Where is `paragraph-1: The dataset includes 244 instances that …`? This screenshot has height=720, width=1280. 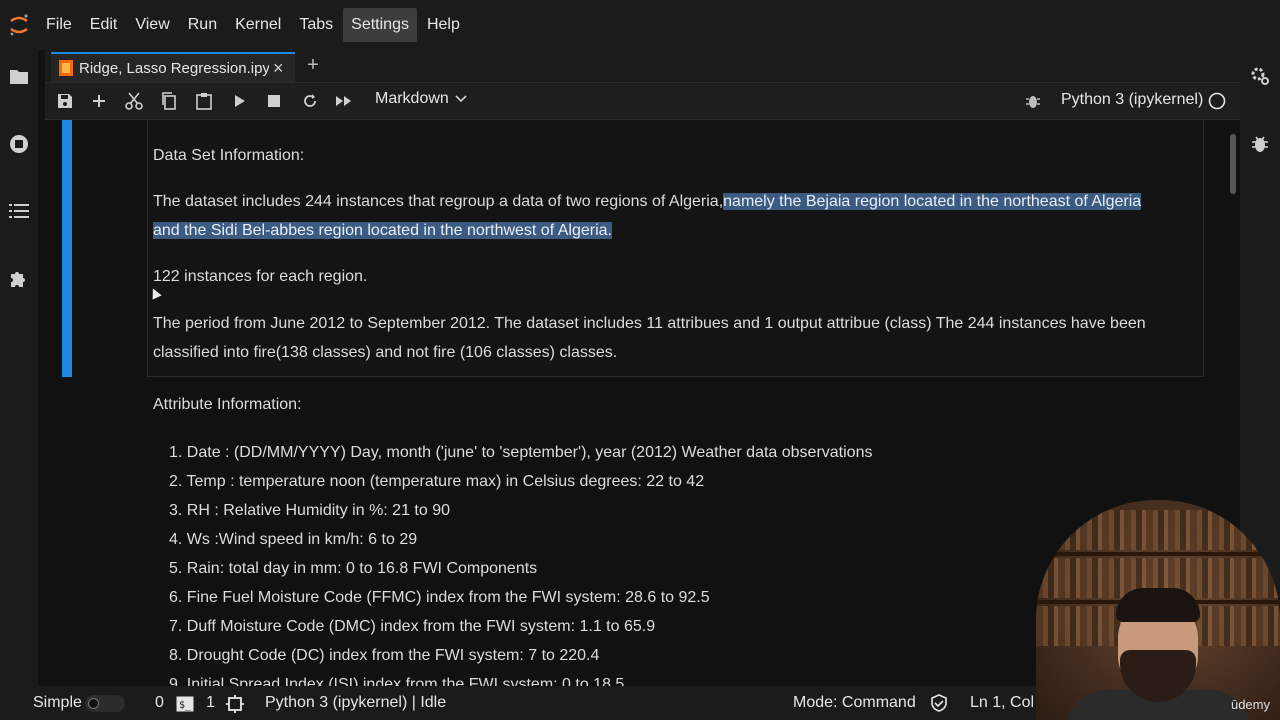
paragraph-1: The dataset includes 244 instances that … is located at coordinates (647, 216).